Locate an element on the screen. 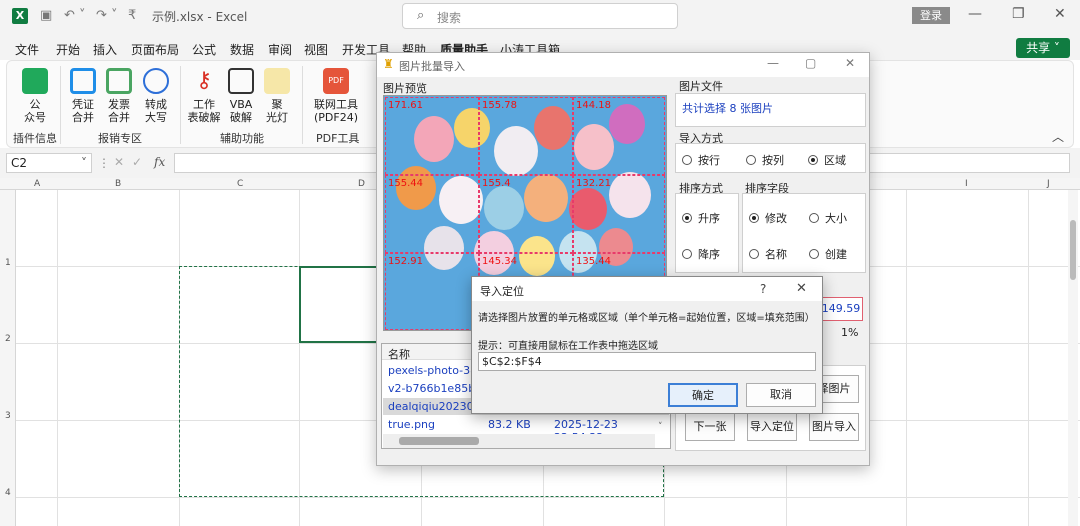 This screenshot has height=526, width=1080. tab-page-layout: 页面布局 is located at coordinates (155, 49).